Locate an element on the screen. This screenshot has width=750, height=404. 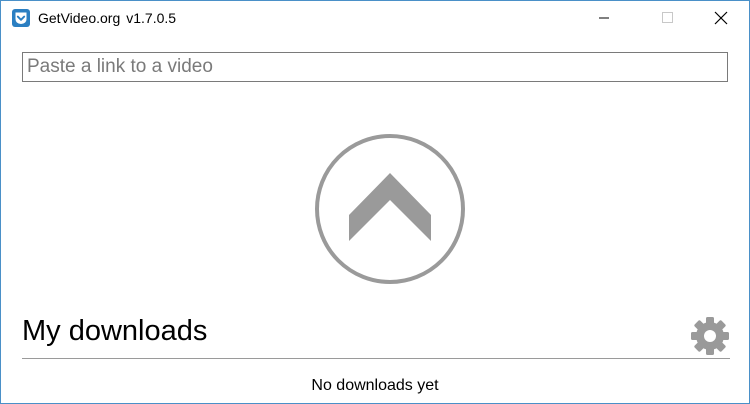
title-bar: GetVideo.org v1.7.0.5 is located at coordinates (375, 18).